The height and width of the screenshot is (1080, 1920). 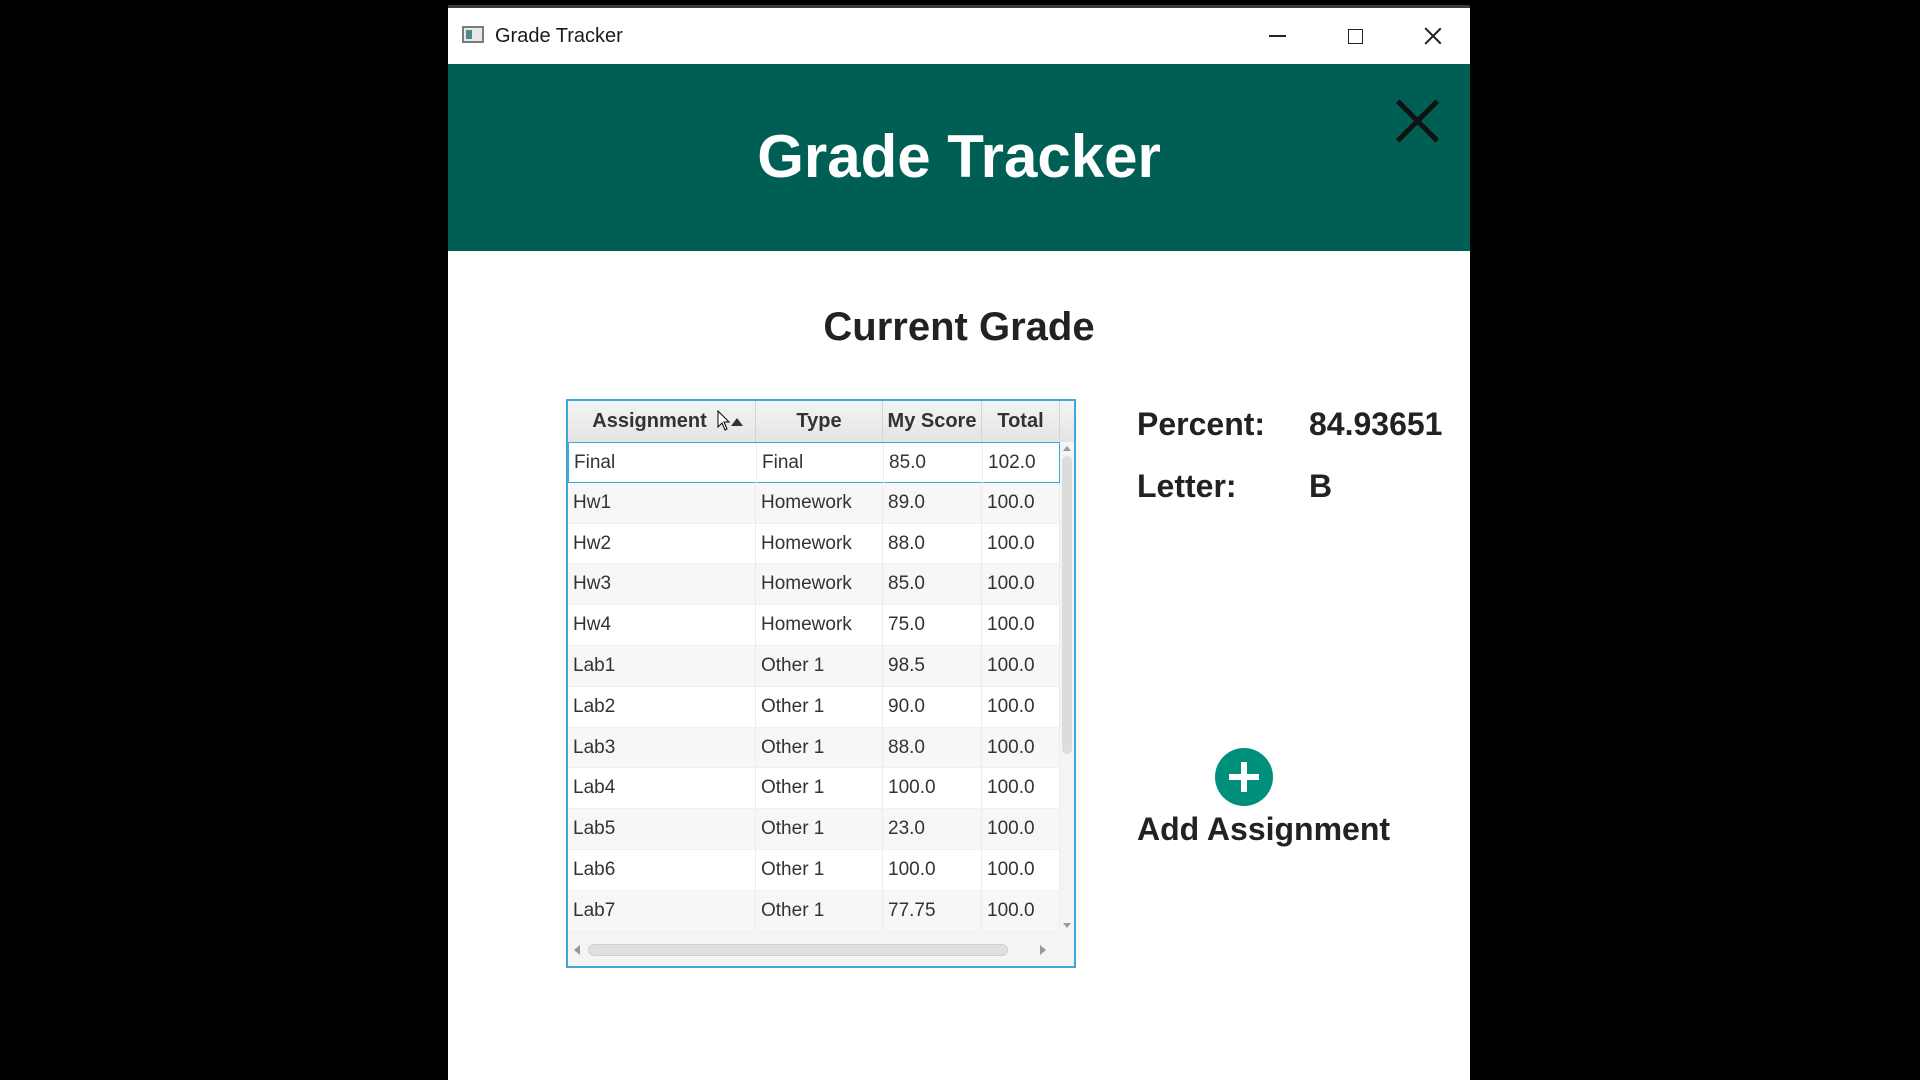 I want to click on horizontal-scrollbar, so click(x=821, y=949).